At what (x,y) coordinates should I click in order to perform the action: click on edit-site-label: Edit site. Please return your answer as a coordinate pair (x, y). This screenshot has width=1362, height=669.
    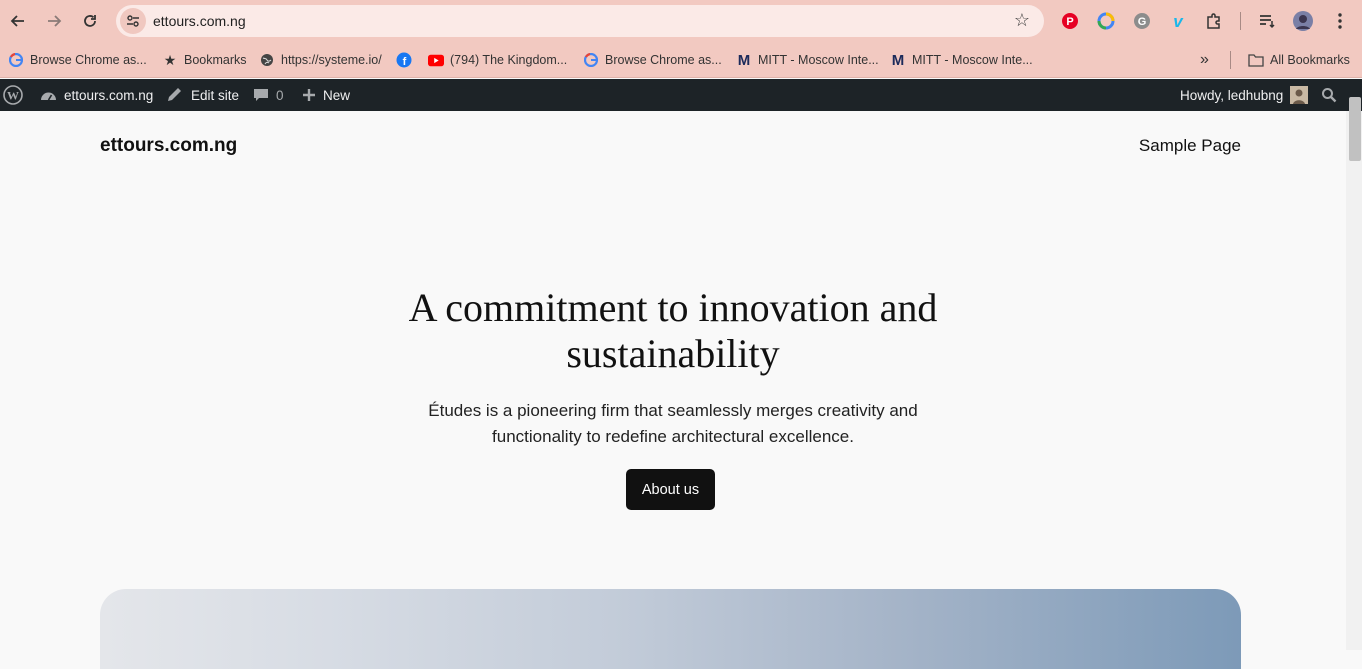
    Looking at the image, I should click on (215, 95).